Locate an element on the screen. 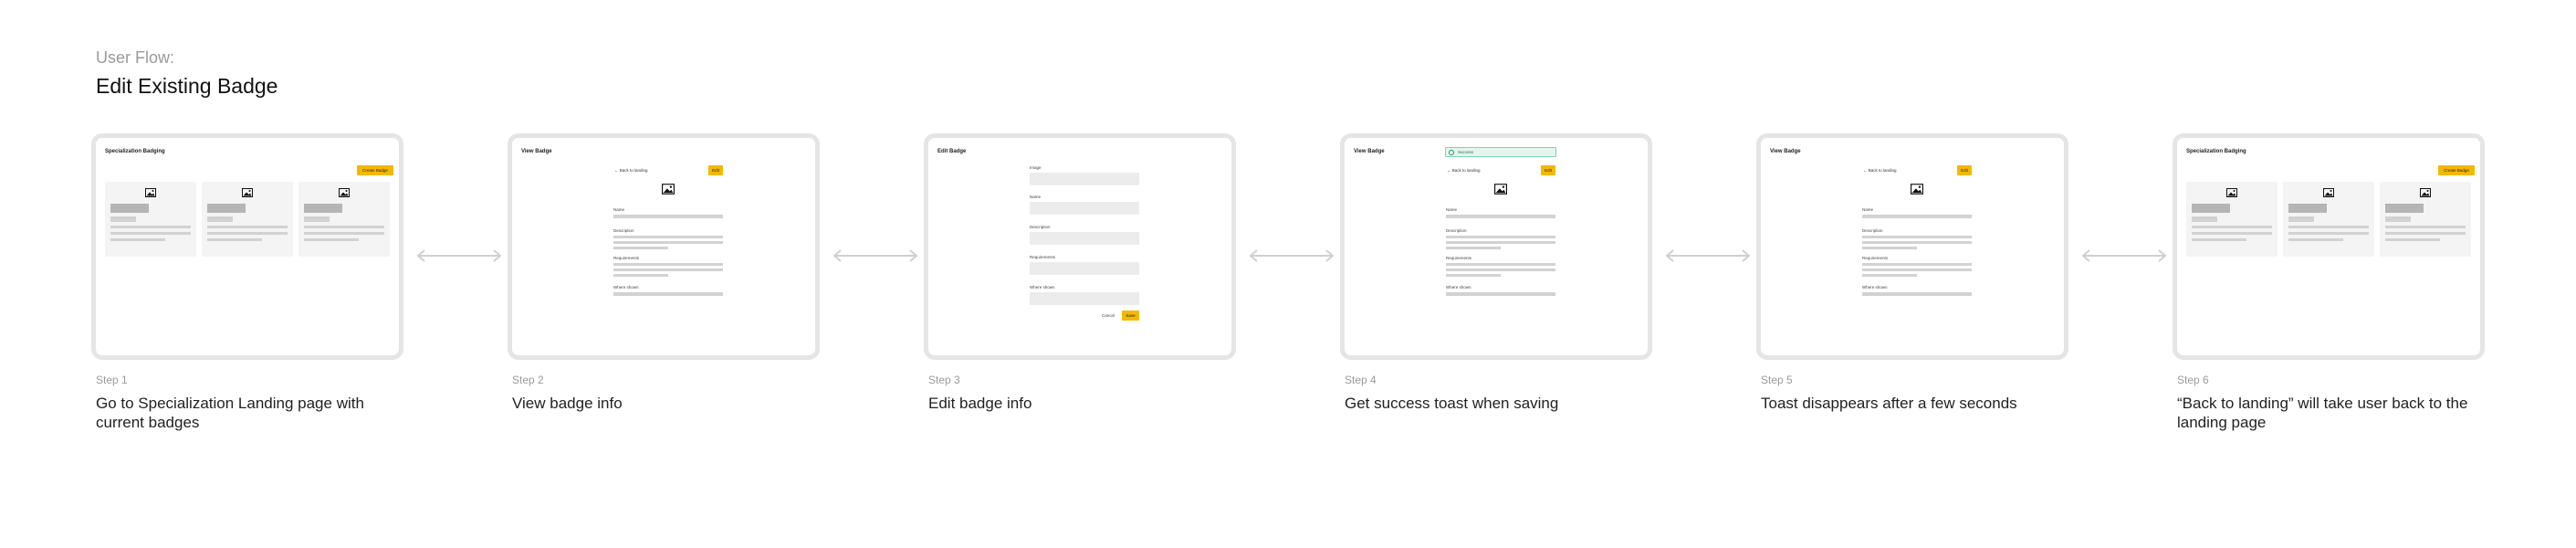 The width and height of the screenshot is (2576, 548). step-6-frame: Specialization Badging Create Badge is located at coordinates (2329, 246).